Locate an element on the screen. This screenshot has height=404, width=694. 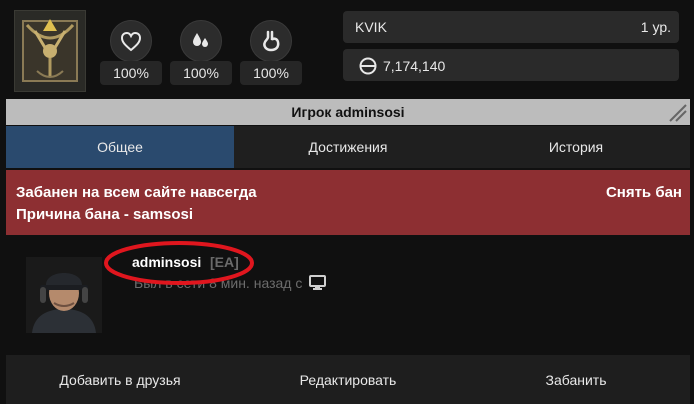
tab-achievements: Достижения is located at coordinates (348, 147).